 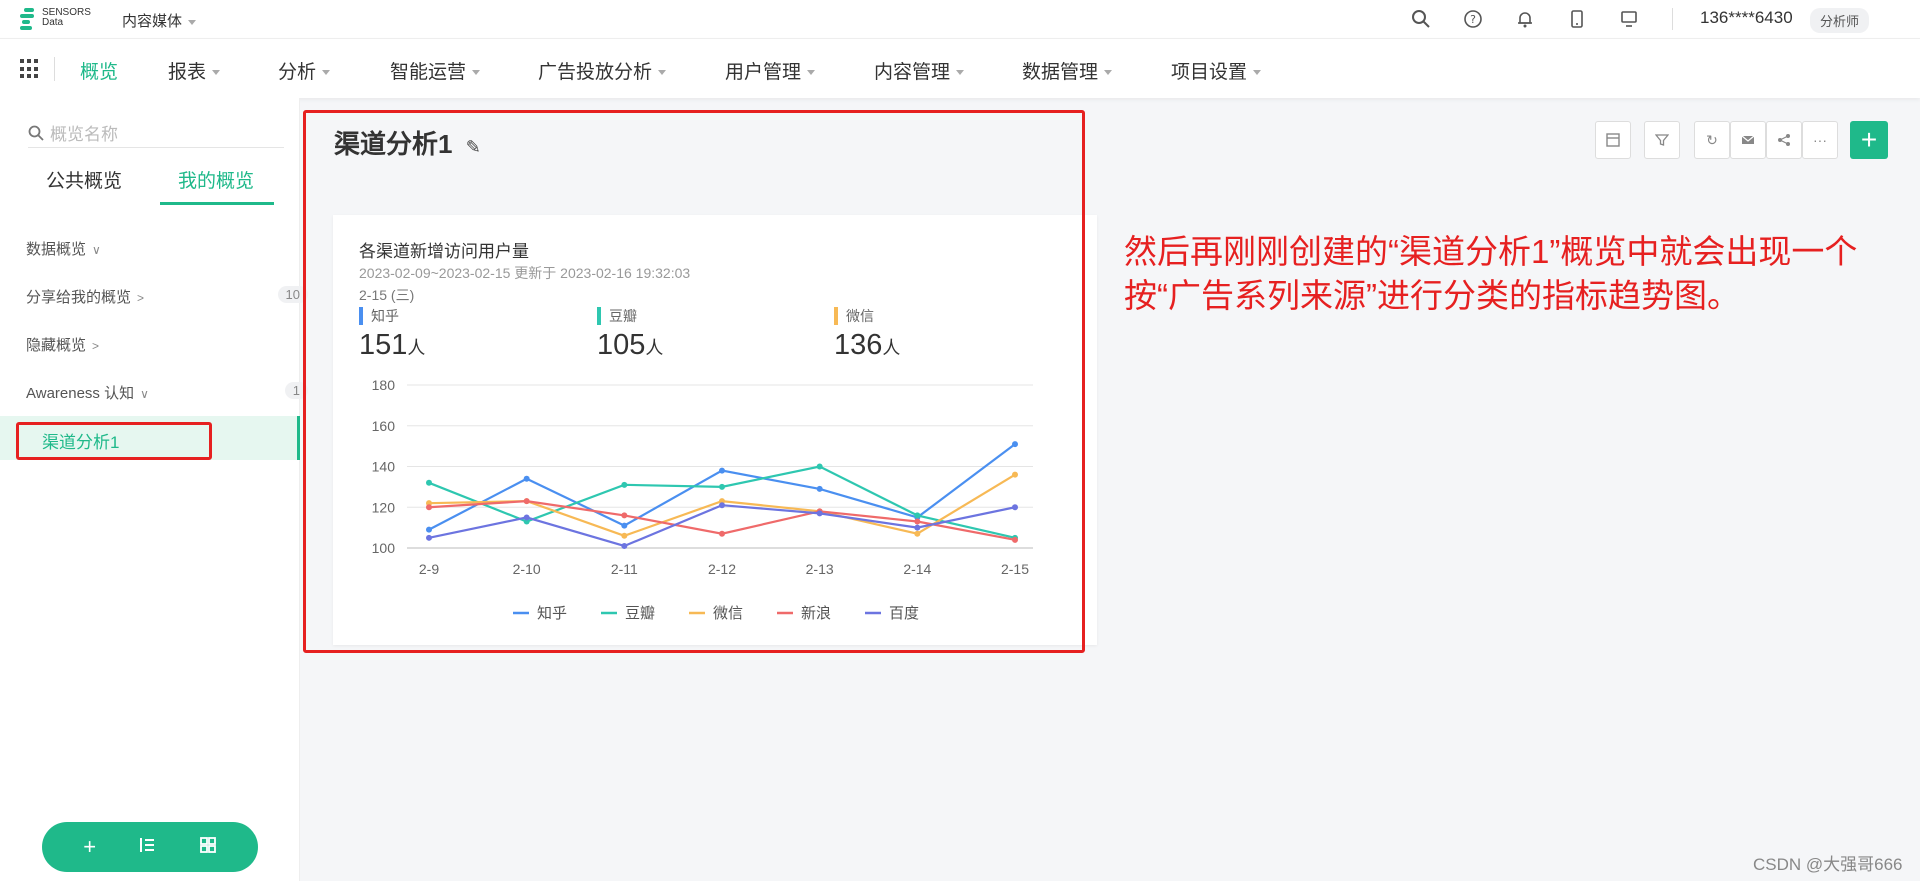 I want to click on layout-icon, so click(x=1613, y=140).